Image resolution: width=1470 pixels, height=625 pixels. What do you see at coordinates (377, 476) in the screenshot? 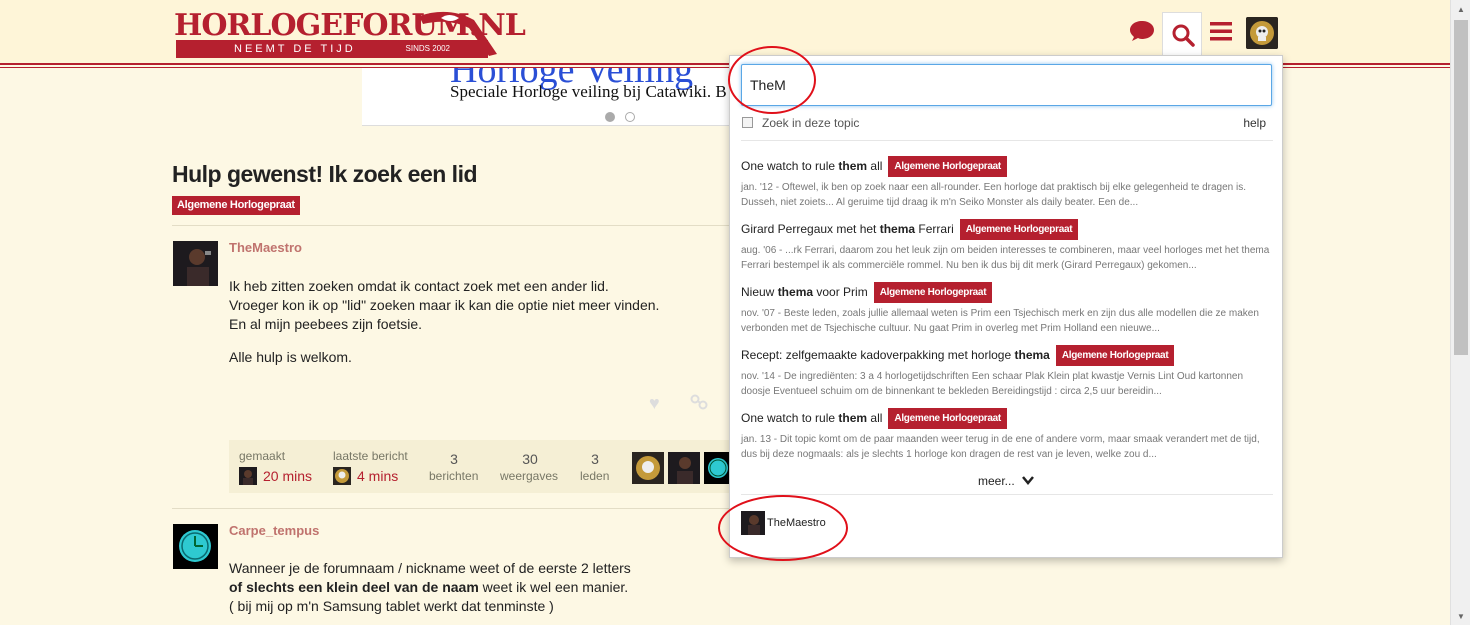
I see `last-post-time: 4 mins` at bounding box center [377, 476].